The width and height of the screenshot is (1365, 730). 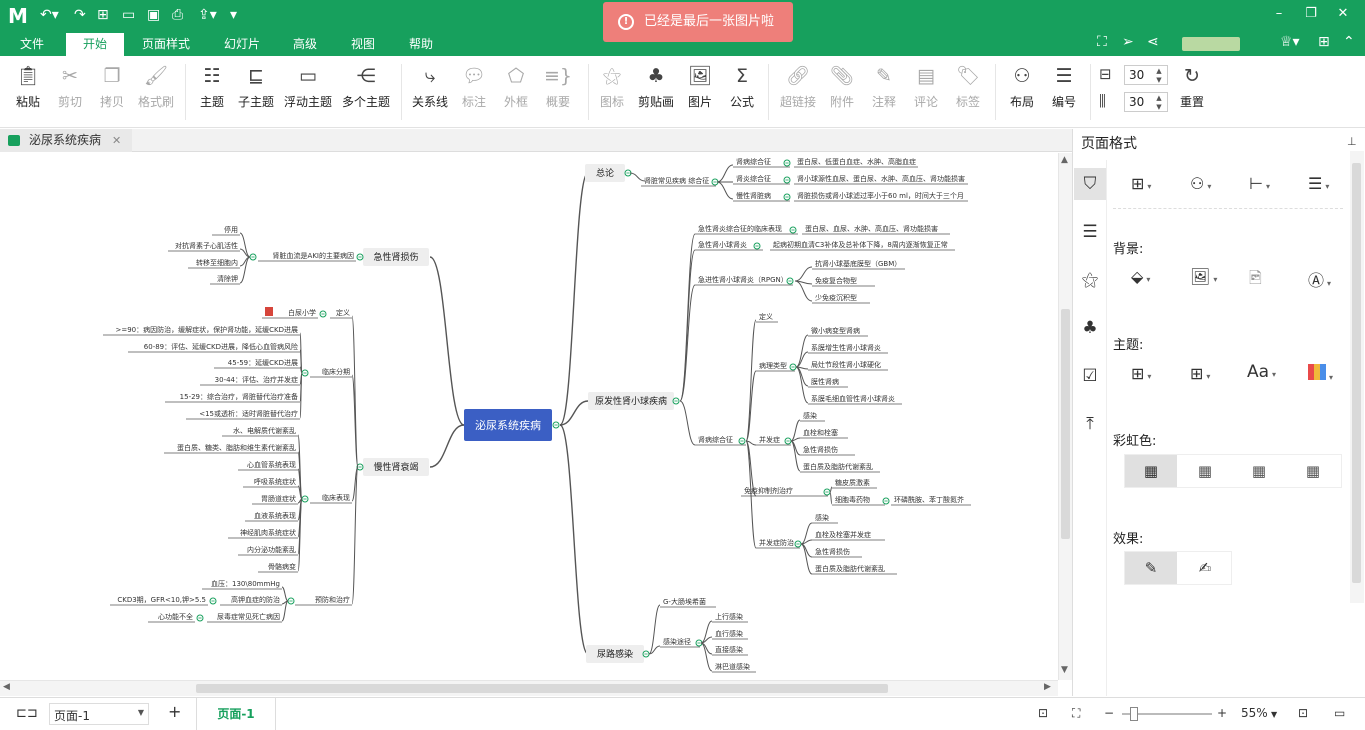 What do you see at coordinates (810, 415) in the screenshot?
I see `leaf-b2_4c1: 感染` at bounding box center [810, 415].